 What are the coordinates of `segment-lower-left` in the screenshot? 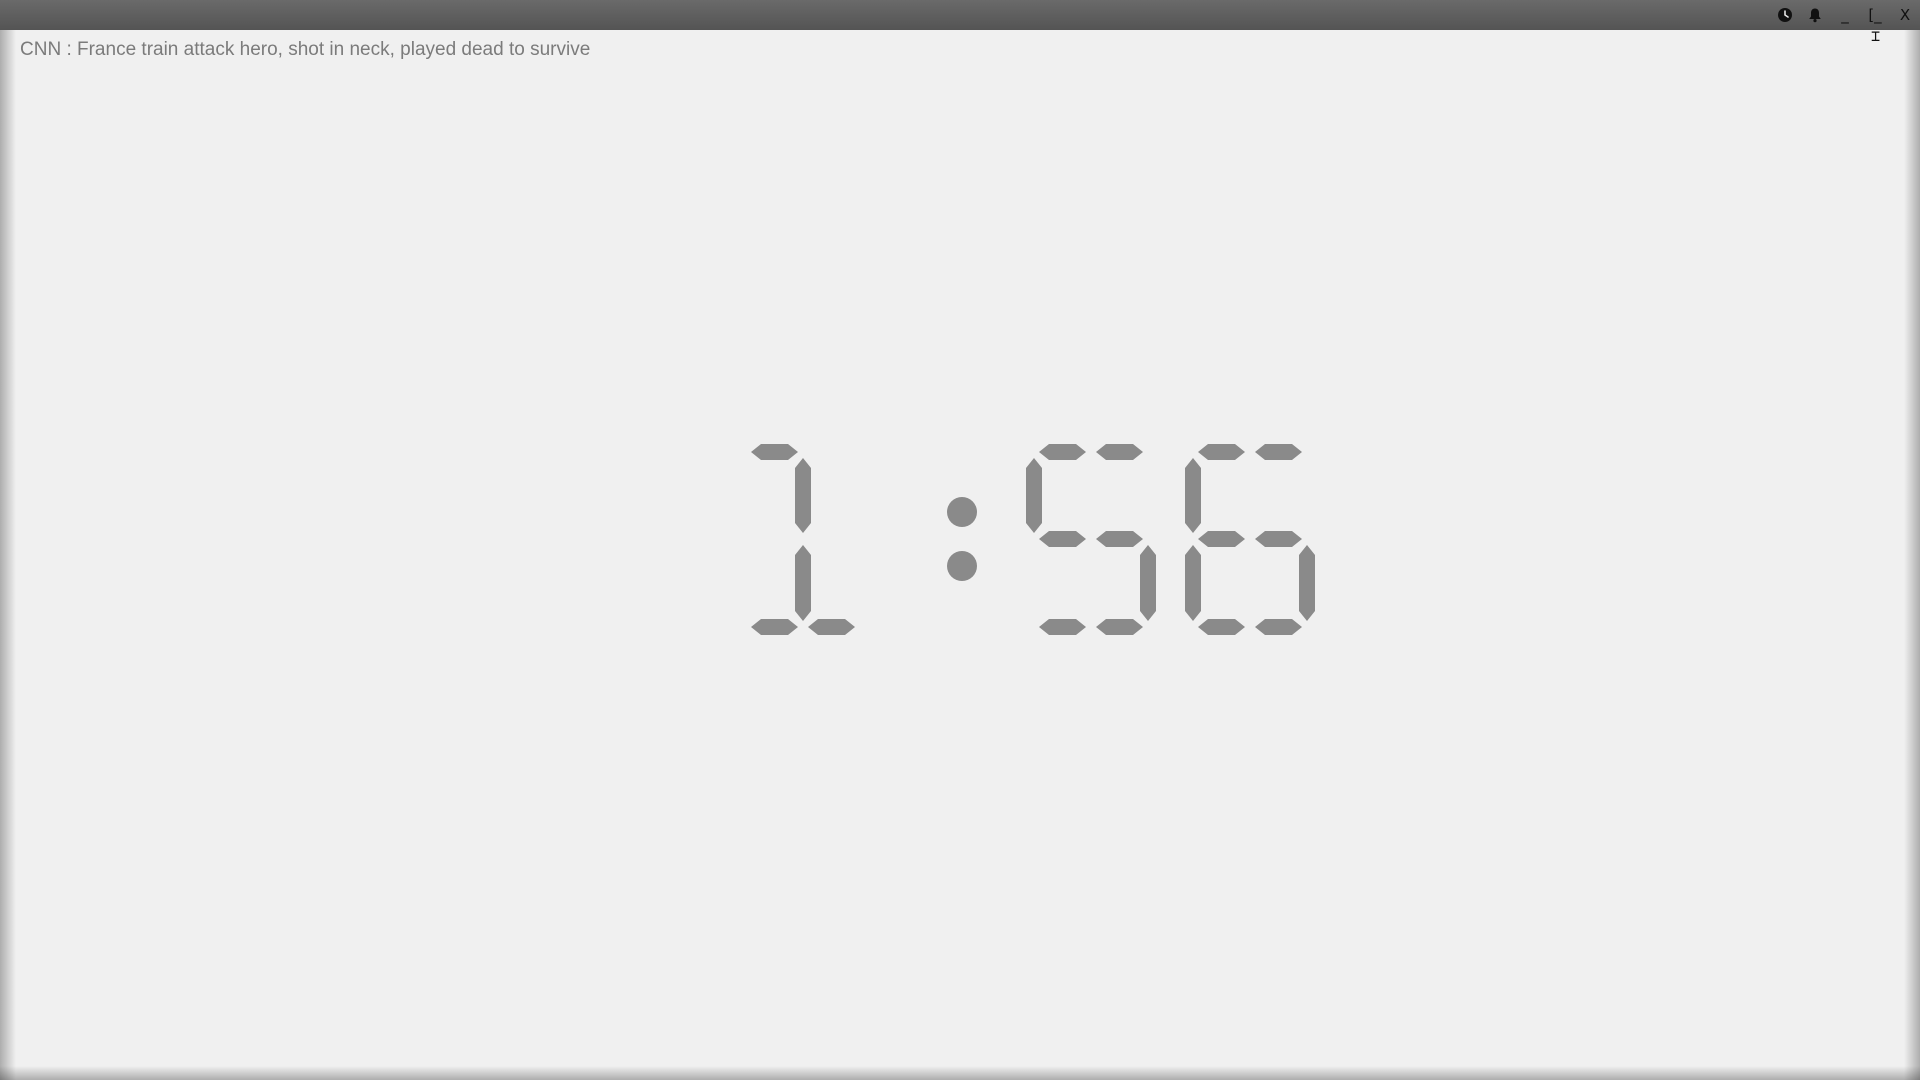 It's located at (1193, 583).